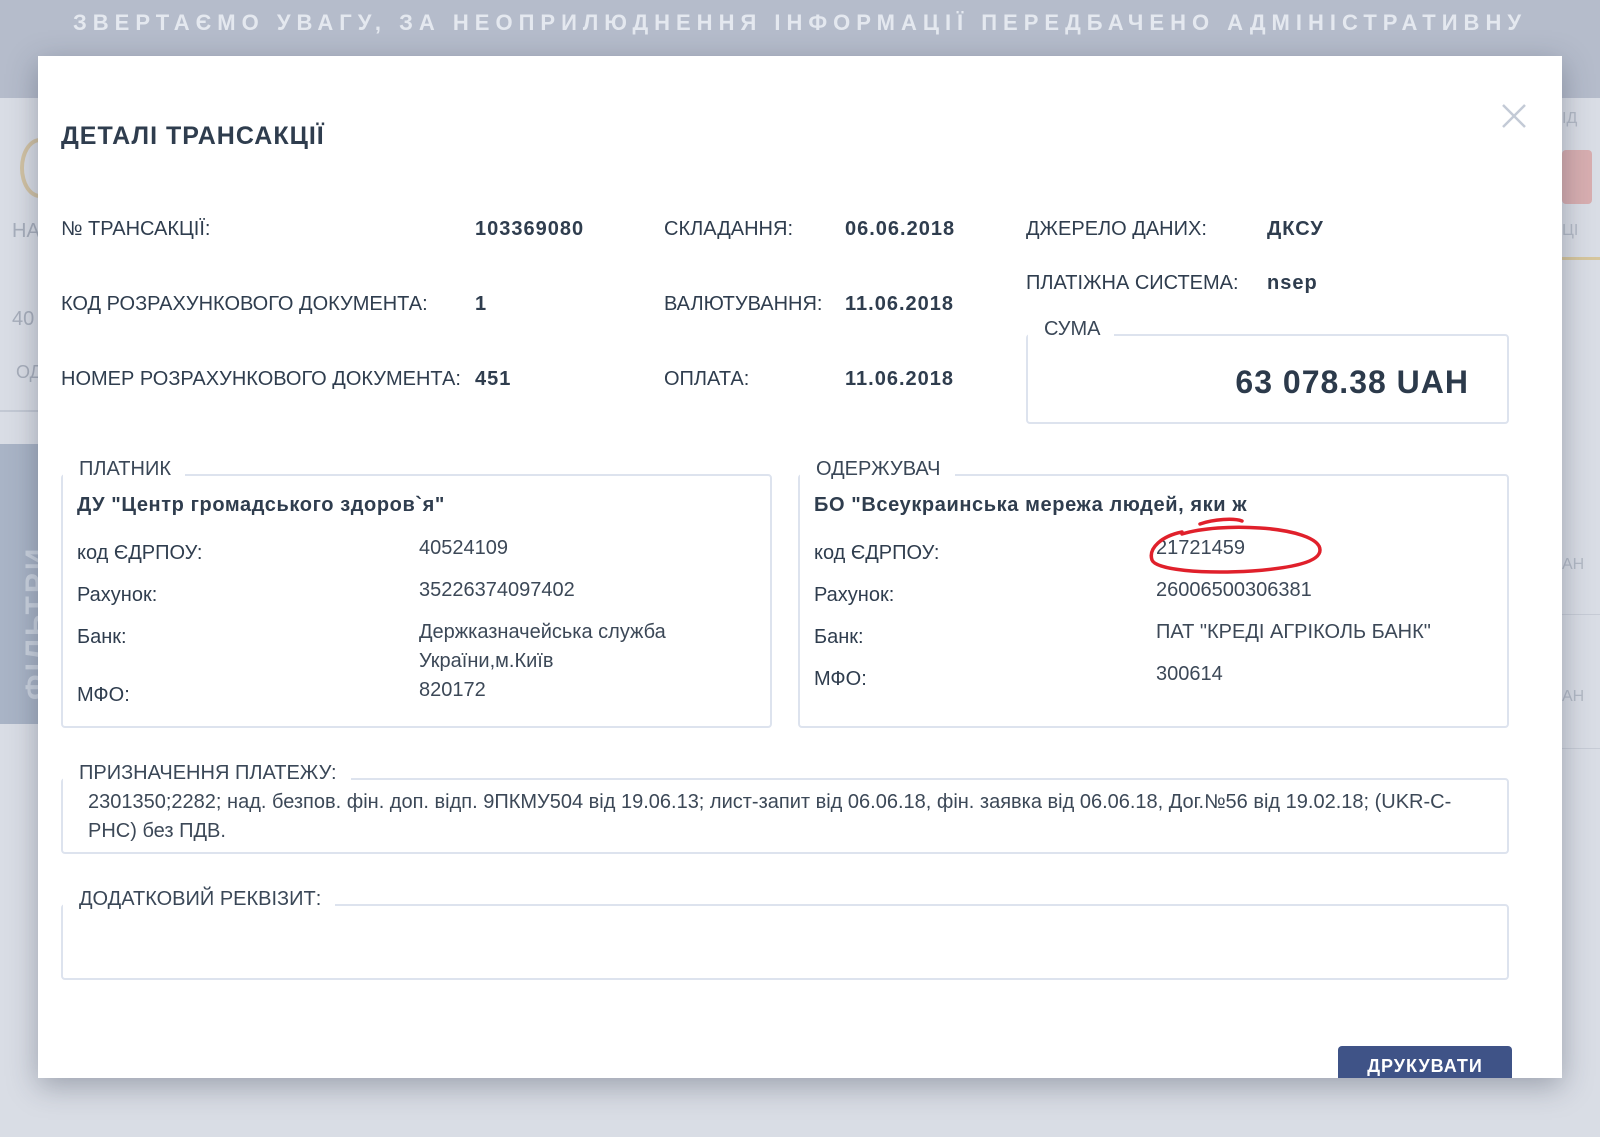 The width and height of the screenshot is (1600, 1137). Describe the element at coordinates (23, 319) in the screenshot. I see `bg-left-text-2: 40` at that location.